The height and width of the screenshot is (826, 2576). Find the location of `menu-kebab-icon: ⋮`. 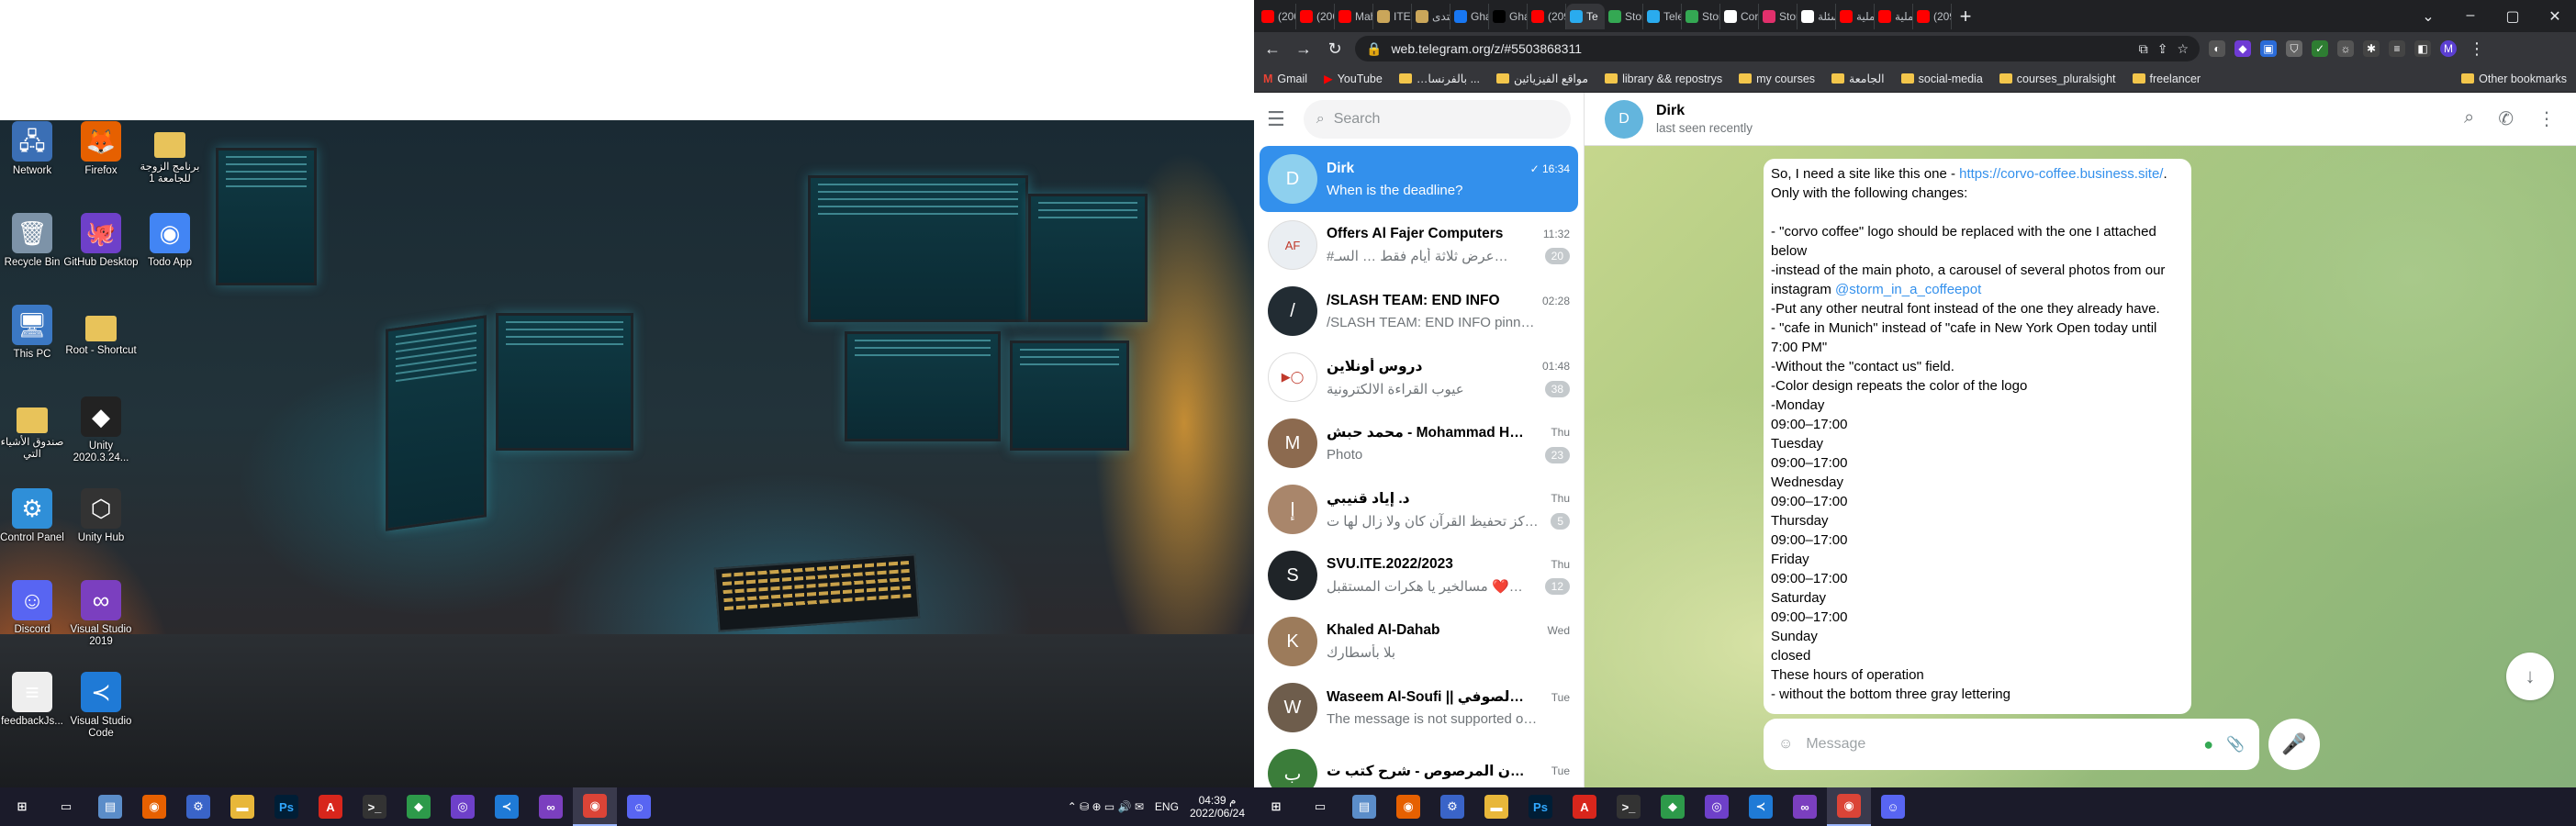

menu-kebab-icon: ⋮ is located at coordinates (2477, 49).